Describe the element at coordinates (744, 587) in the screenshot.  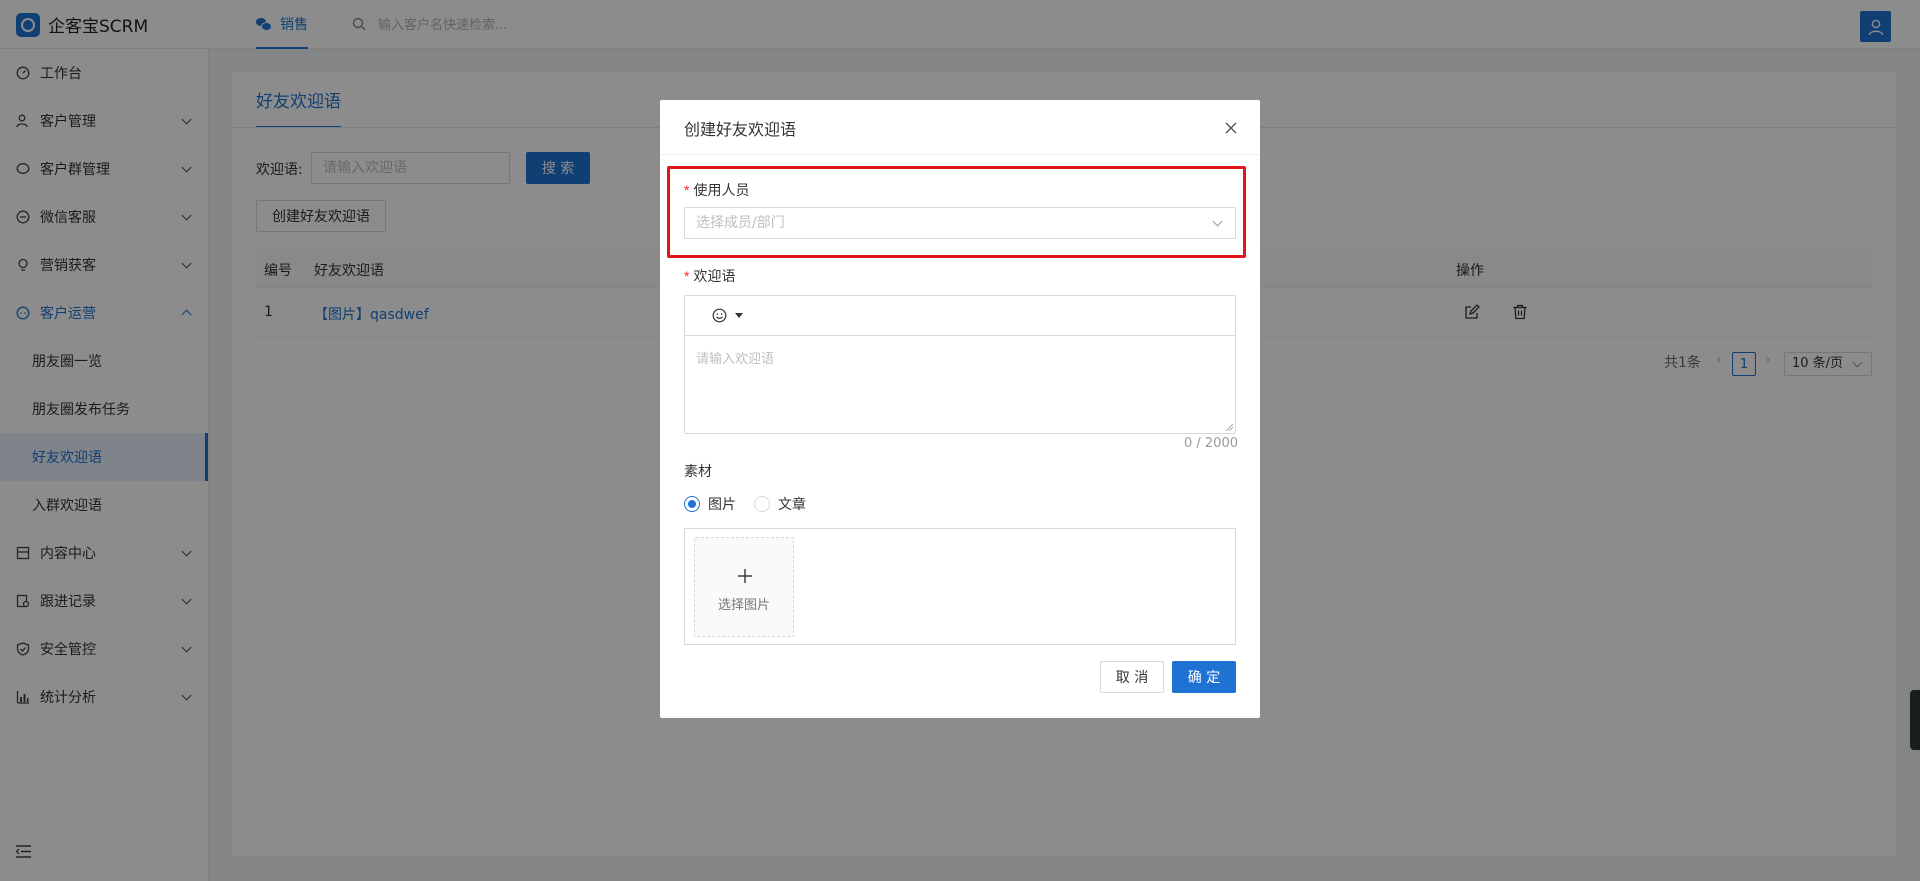
I see `select-image-button: 选择图片` at that location.